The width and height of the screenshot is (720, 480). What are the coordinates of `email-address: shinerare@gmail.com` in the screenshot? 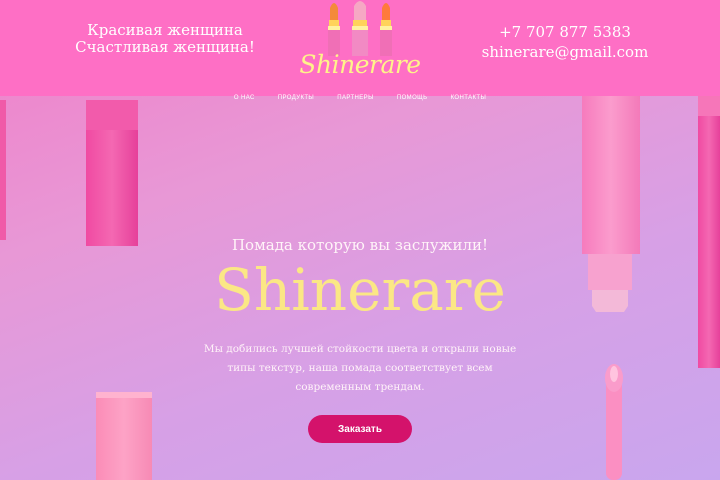 It's located at (565, 52).